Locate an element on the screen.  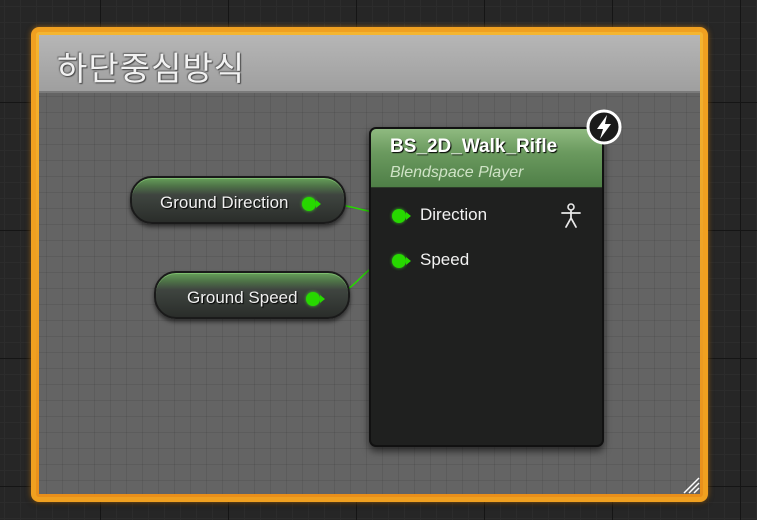
direction-pin-label: Direction is located at coordinates (454, 214).